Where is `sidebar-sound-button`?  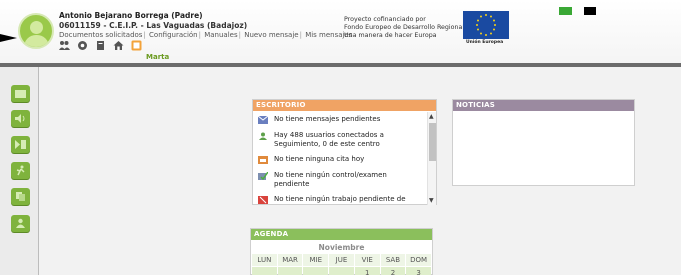
sidebar-sound-button is located at coordinates (20, 118).